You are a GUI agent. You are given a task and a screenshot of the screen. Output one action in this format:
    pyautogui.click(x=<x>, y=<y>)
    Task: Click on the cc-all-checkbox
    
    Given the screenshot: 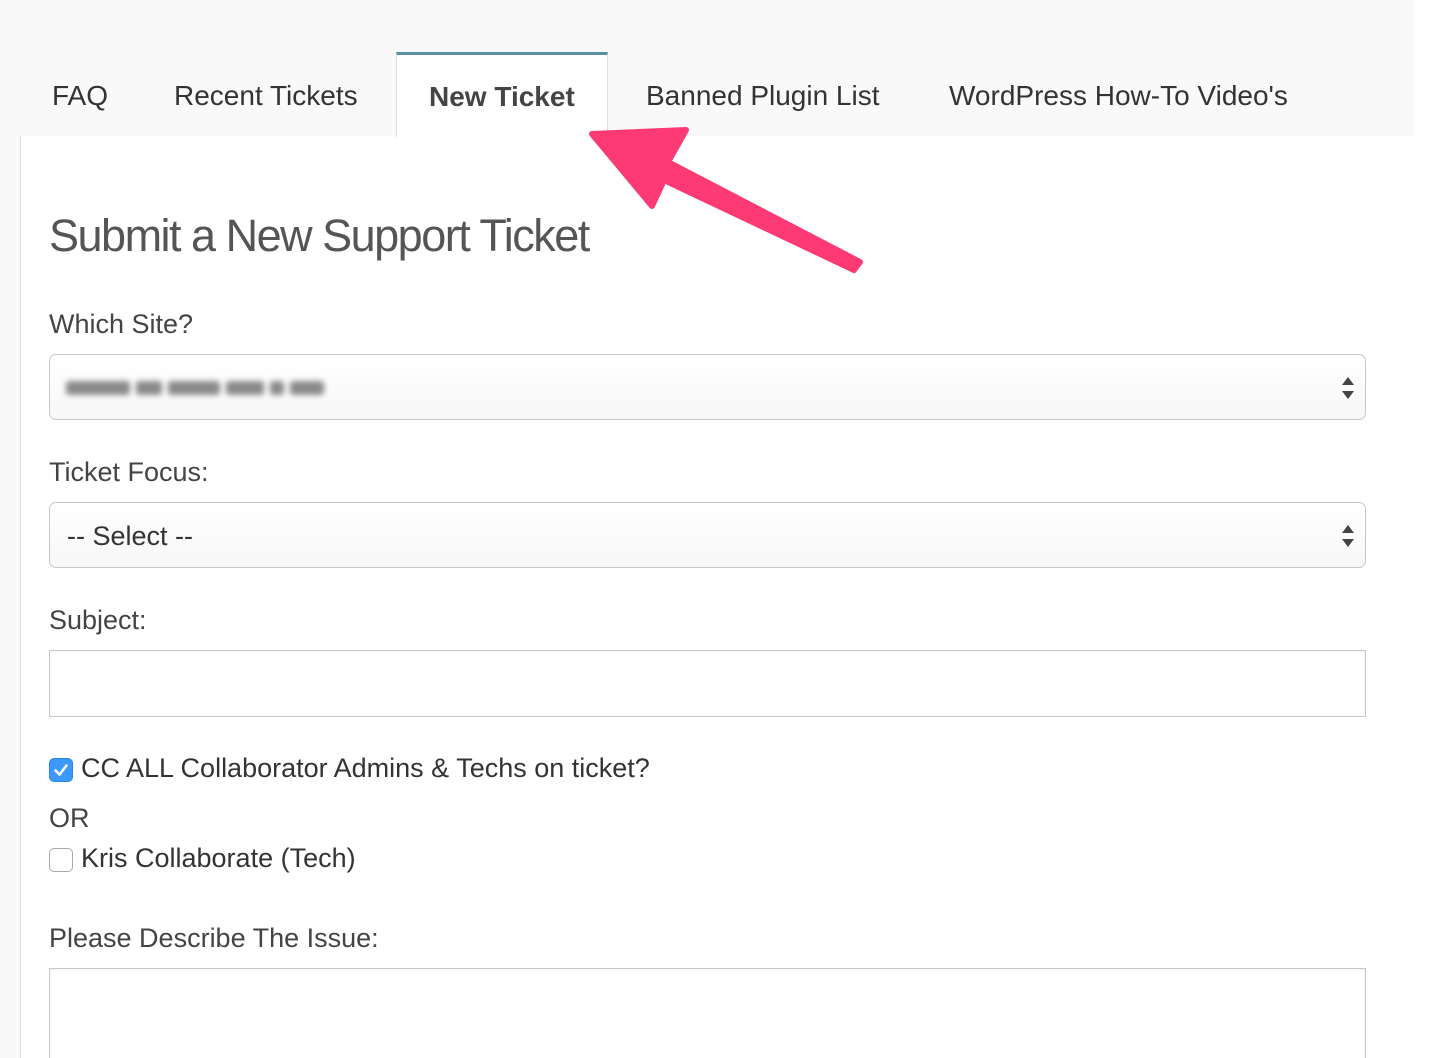 What is the action you would take?
    pyautogui.click(x=61, y=770)
    